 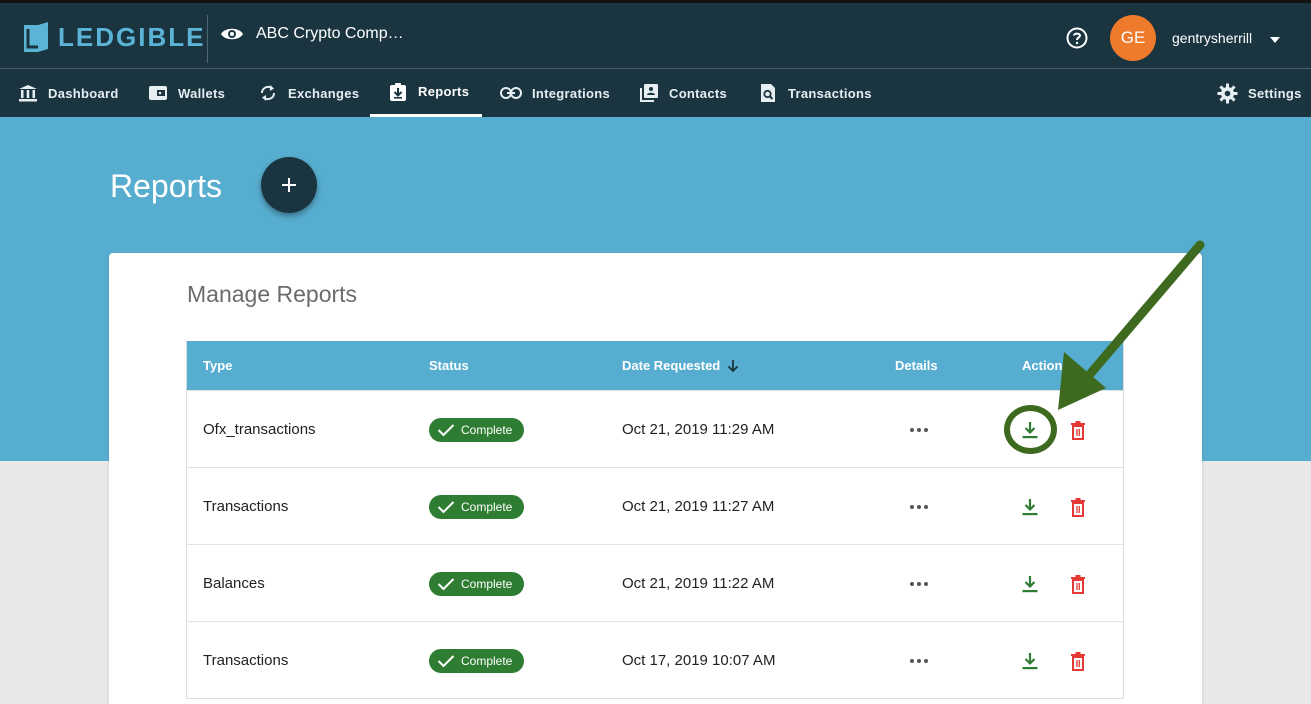 I want to click on table-row: Balances Complete Oct 21, 2019 11:22 AM, so click(x=655, y=582).